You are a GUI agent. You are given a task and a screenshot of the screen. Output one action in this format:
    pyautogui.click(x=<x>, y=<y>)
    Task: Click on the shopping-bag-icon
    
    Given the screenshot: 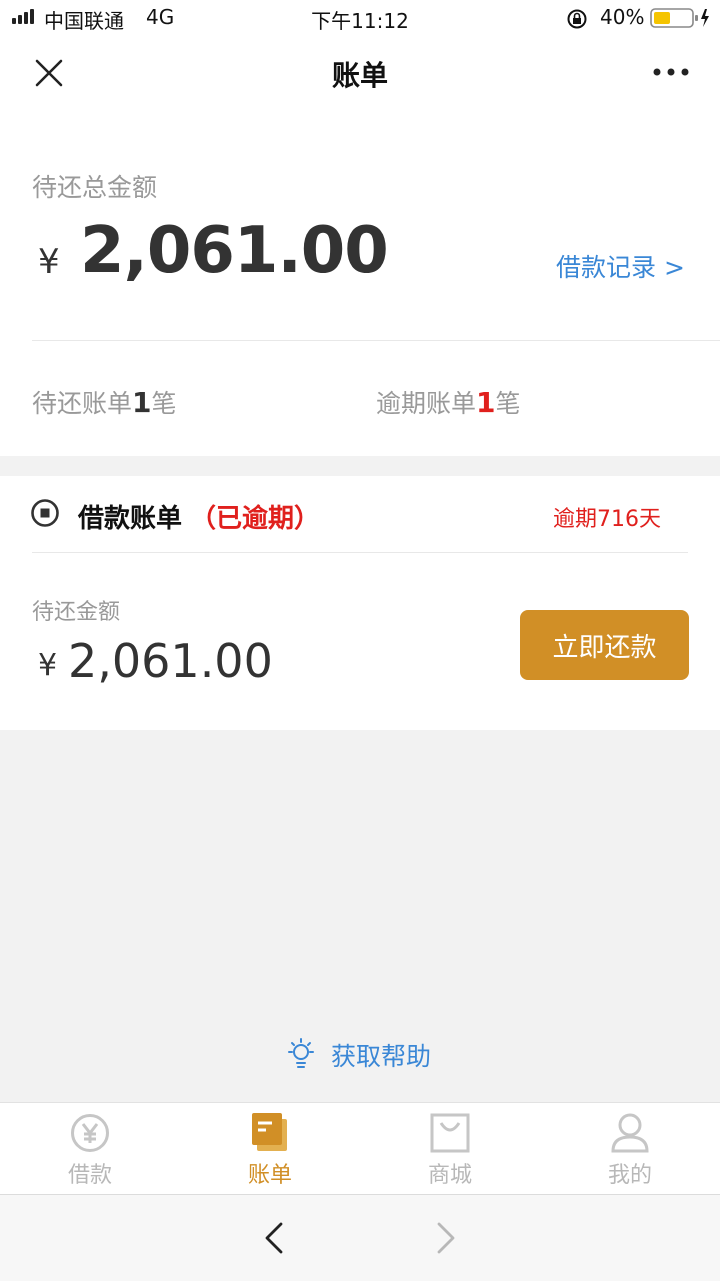 What is the action you would take?
    pyautogui.click(x=450, y=1133)
    